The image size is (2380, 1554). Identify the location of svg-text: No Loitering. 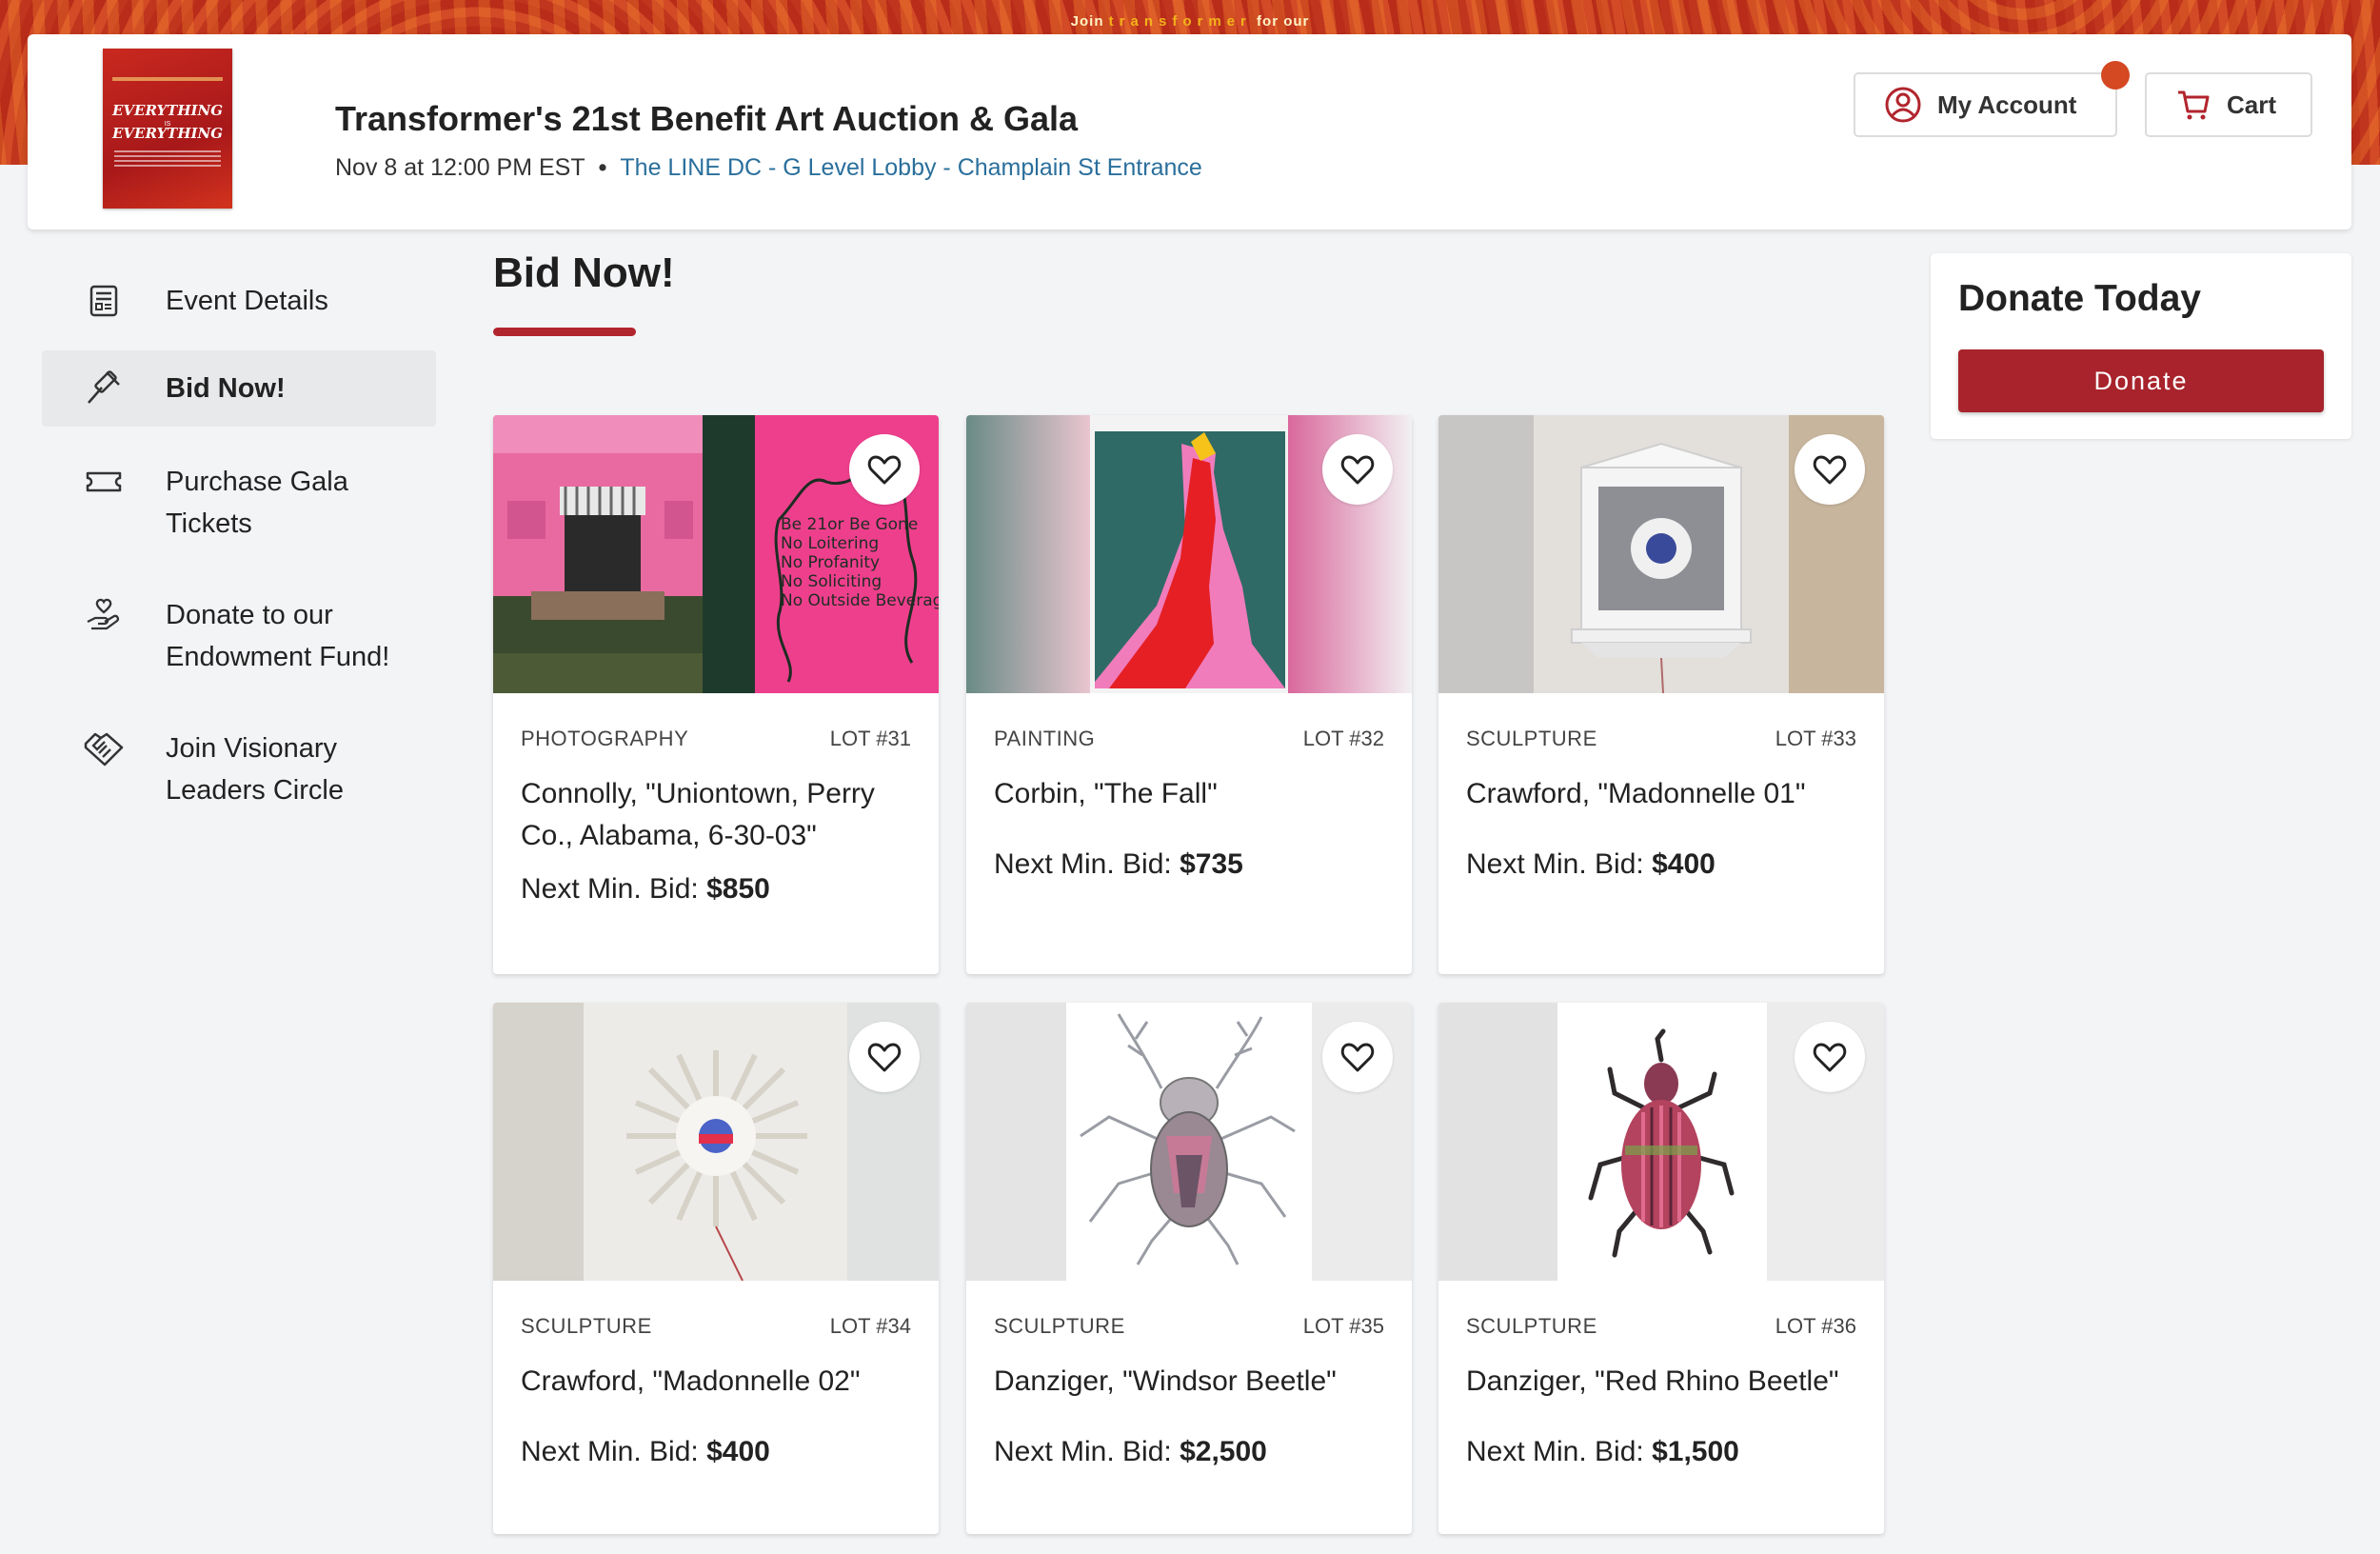
(830, 543).